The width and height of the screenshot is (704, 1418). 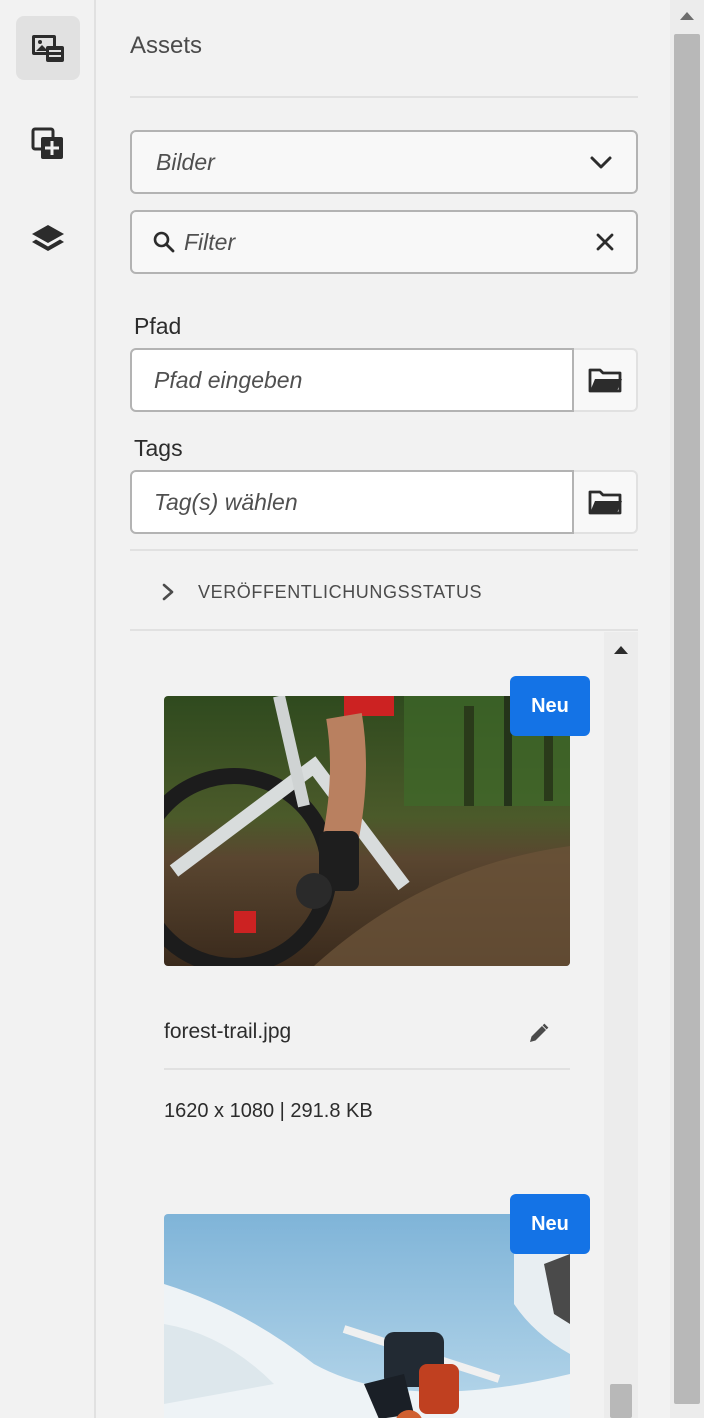 I want to click on path-picker, so click(x=384, y=380).